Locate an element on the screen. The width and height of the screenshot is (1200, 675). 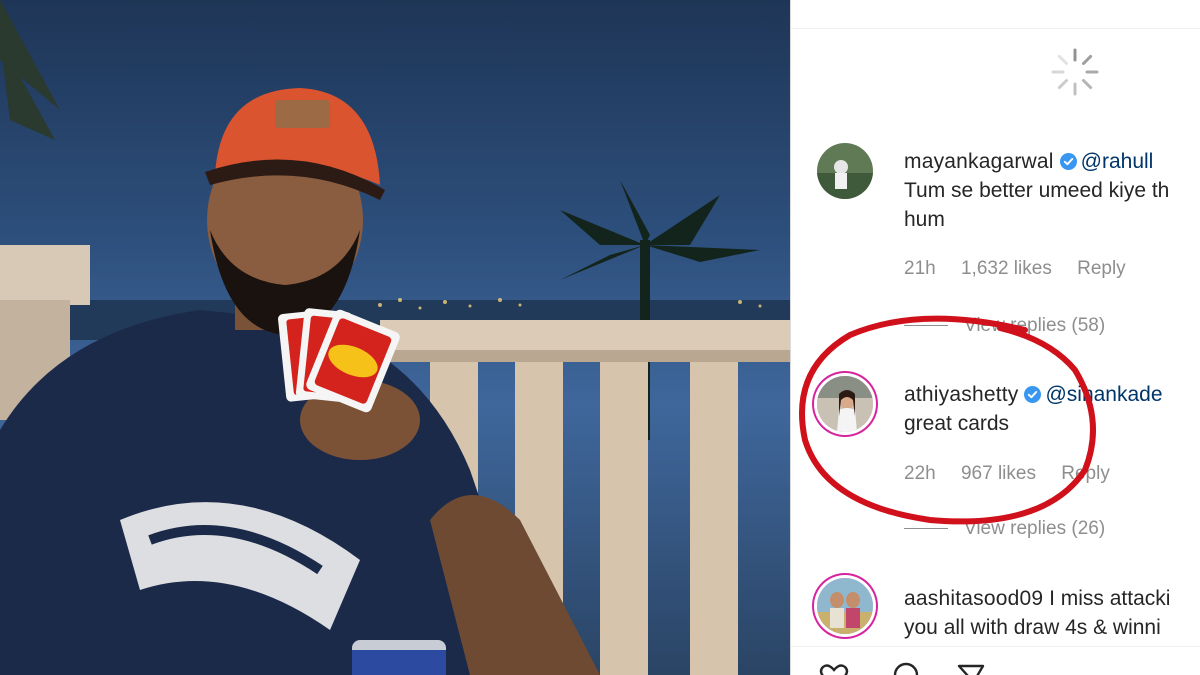
comment-meta: 21h 1,632 likes Reply is located at coordinates (1025, 269).